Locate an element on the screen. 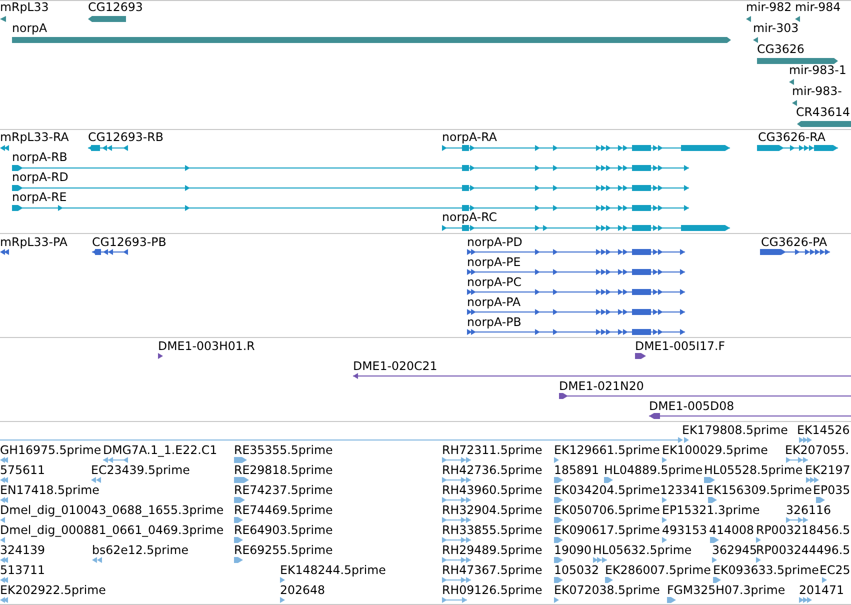 The height and width of the screenshot is (605, 851). est-label: RE69255.5prime is located at coordinates (283, 550).